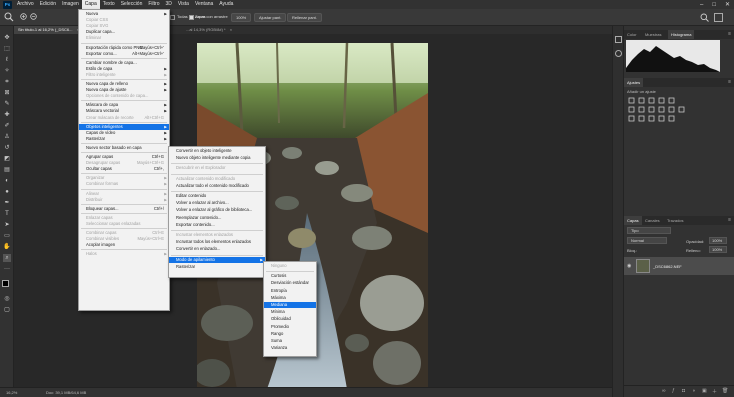  Describe the element at coordinates (290, 291) in the screenshot. I see `menu-item-entropia: Entropía` at that location.